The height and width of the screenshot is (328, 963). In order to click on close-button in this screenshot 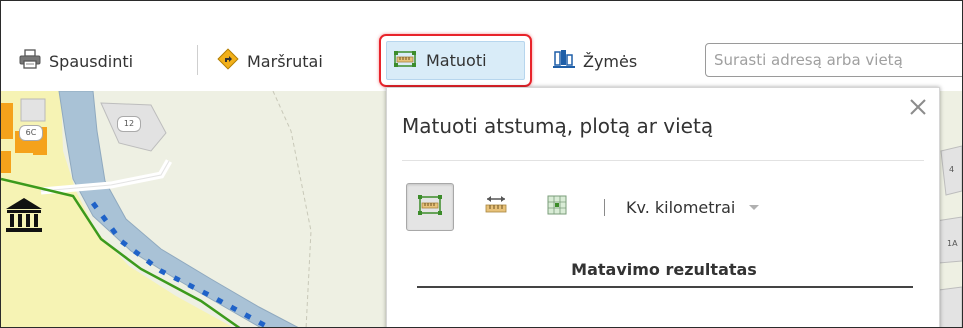, I will do `click(918, 109)`.